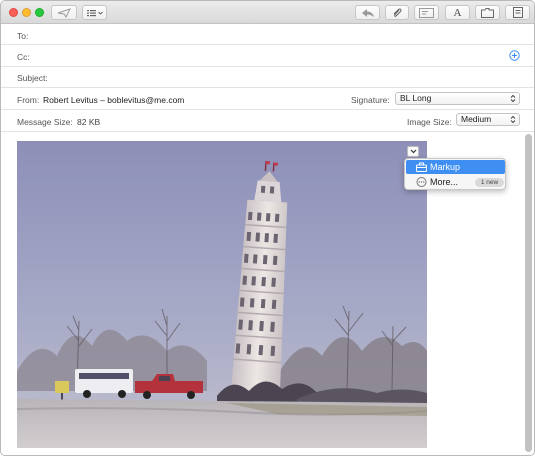 The width and height of the screenshot is (535, 456). I want to click on cc-label: Cc:, so click(23, 57).